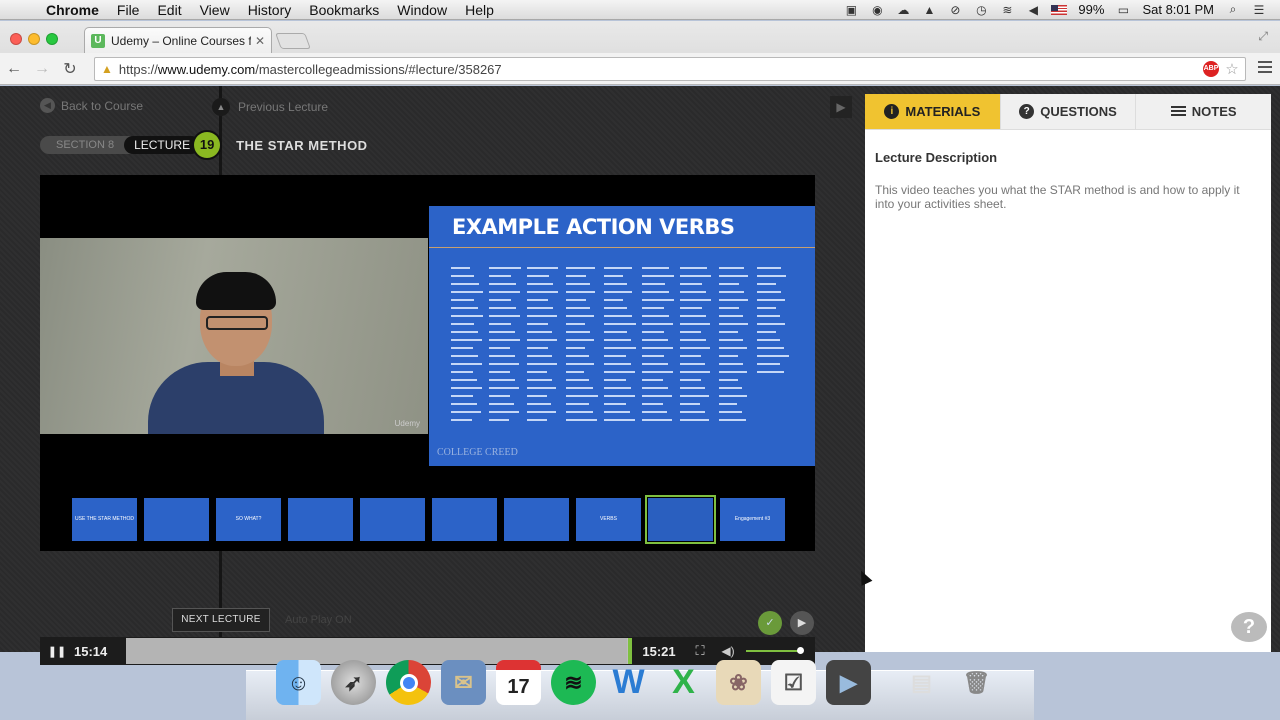 Image resolution: width=1280 pixels, height=720 pixels. I want to click on autoplay-toggle: Auto Play ON, so click(318, 620).